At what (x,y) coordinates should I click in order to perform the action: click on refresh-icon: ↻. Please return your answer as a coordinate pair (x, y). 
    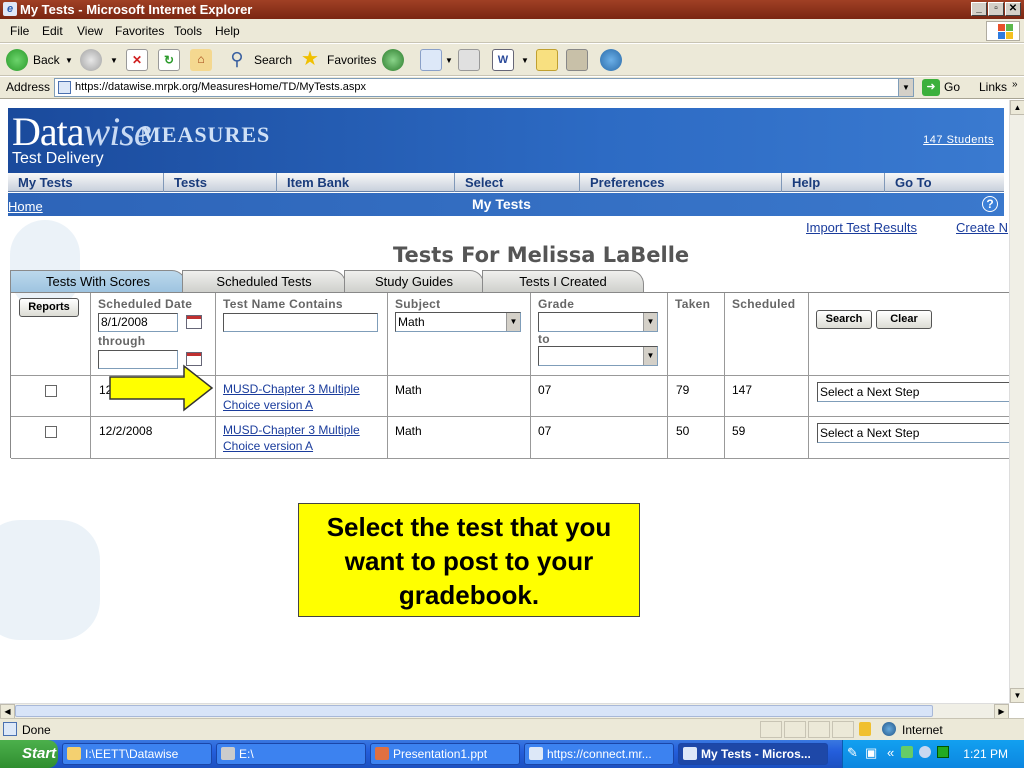
    Looking at the image, I should click on (169, 60).